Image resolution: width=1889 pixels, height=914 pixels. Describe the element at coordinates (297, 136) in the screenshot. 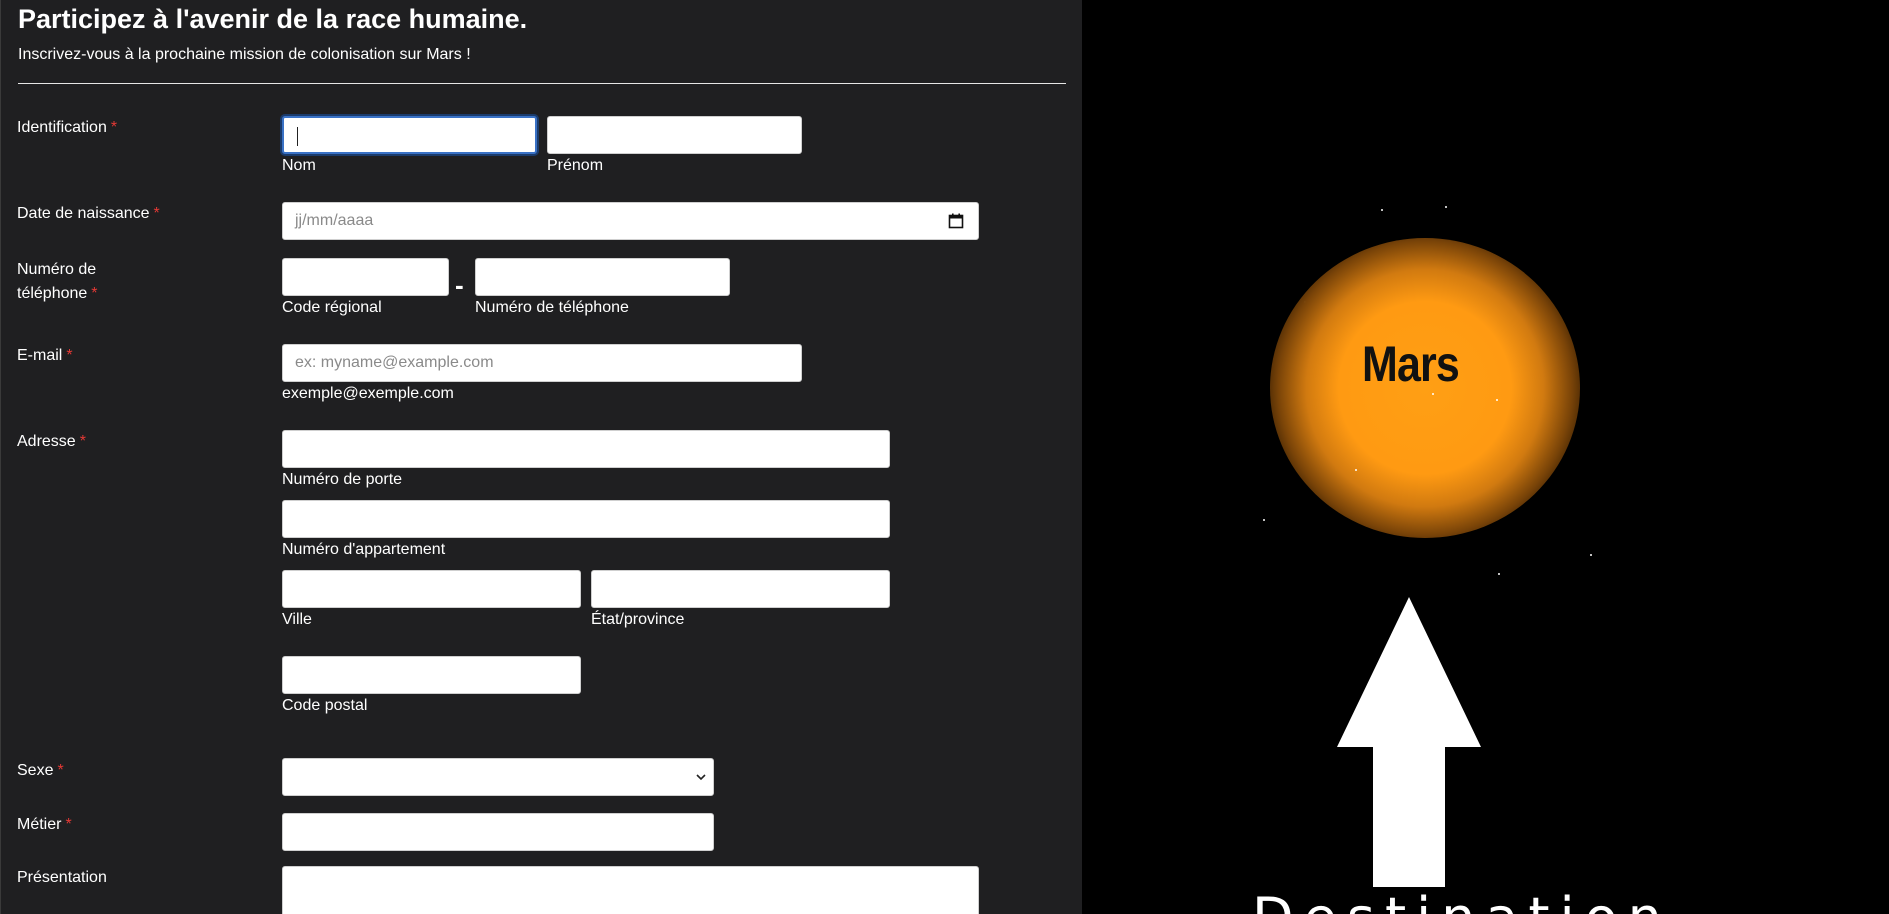

I see `text-caret` at that location.